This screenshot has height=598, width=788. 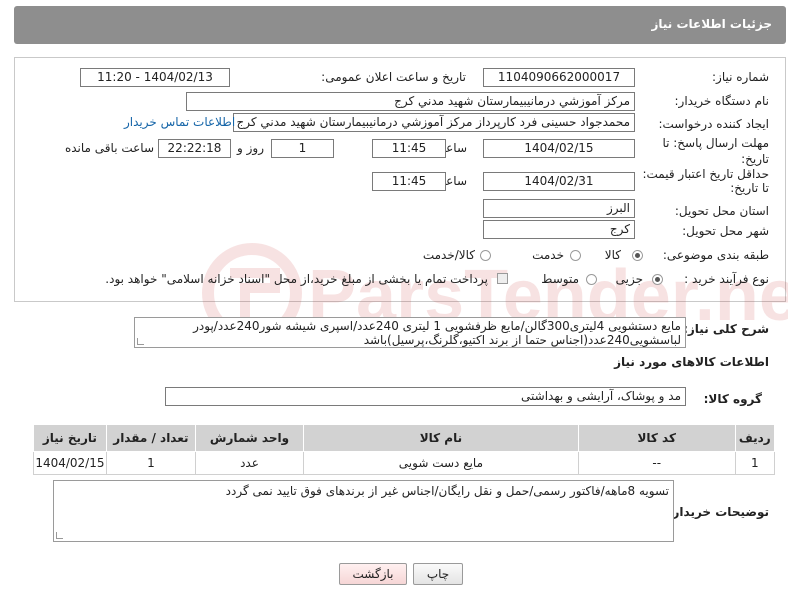 What do you see at coordinates (409, 181) in the screenshot?
I see `price-validity-time: 11:45` at bounding box center [409, 181].